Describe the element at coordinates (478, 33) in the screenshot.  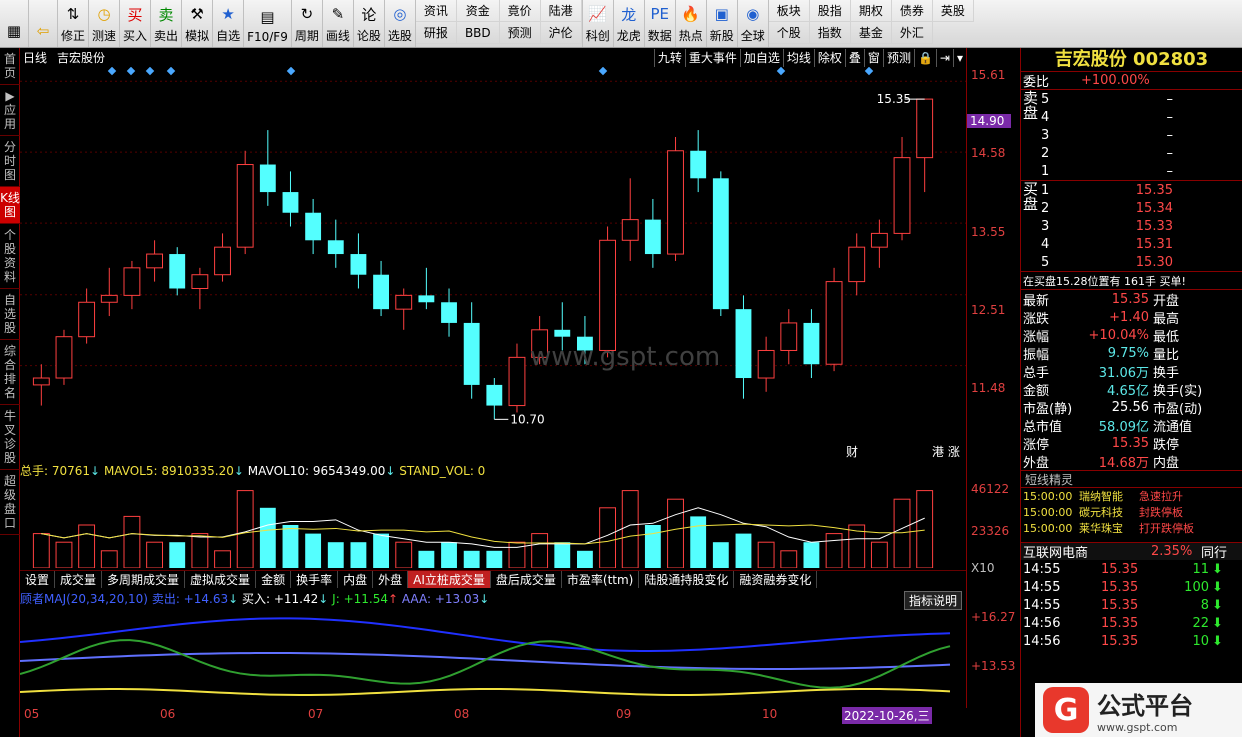
I see `info-grid-item: BBD` at that location.